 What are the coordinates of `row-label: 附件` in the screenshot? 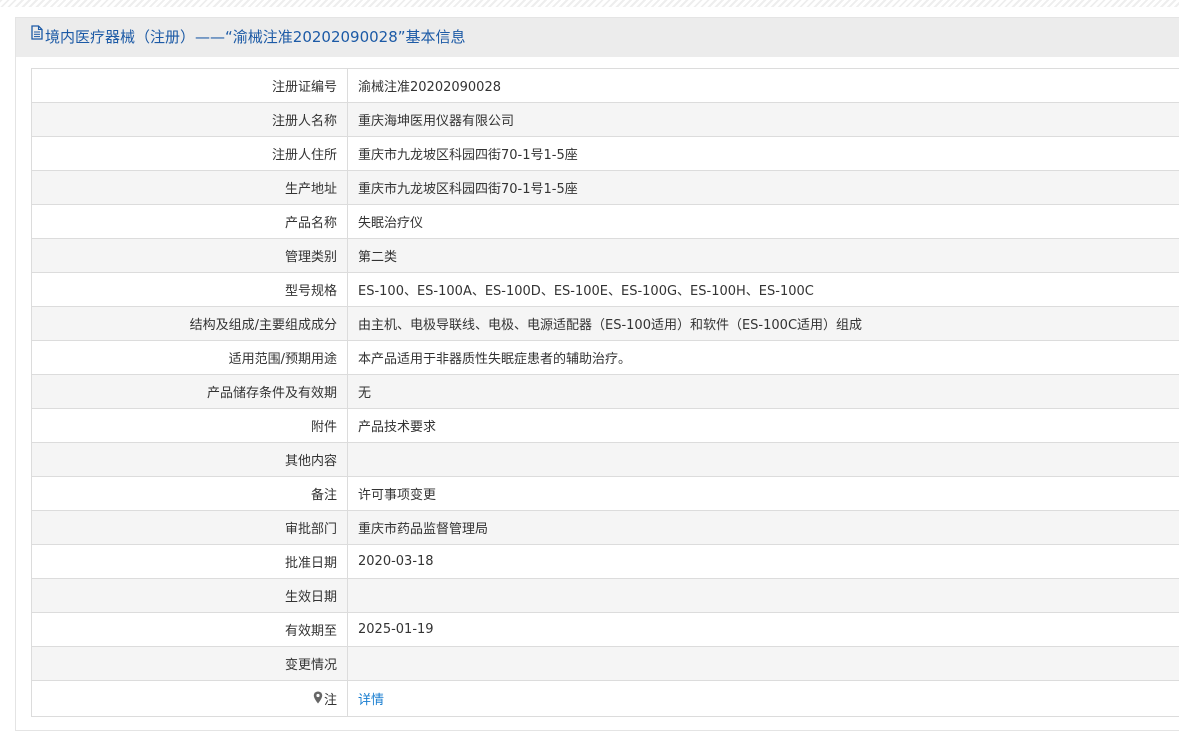 It's located at (189, 425).